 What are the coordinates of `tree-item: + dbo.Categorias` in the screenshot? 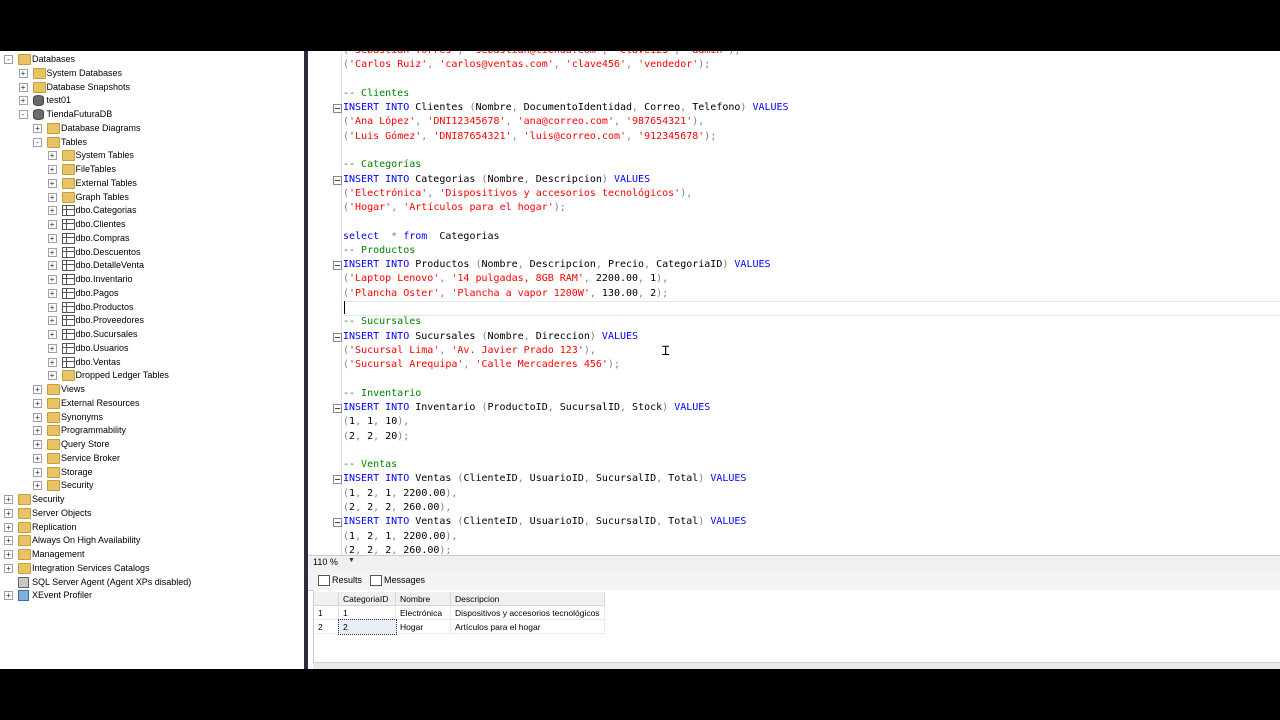 It's located at (152, 210).